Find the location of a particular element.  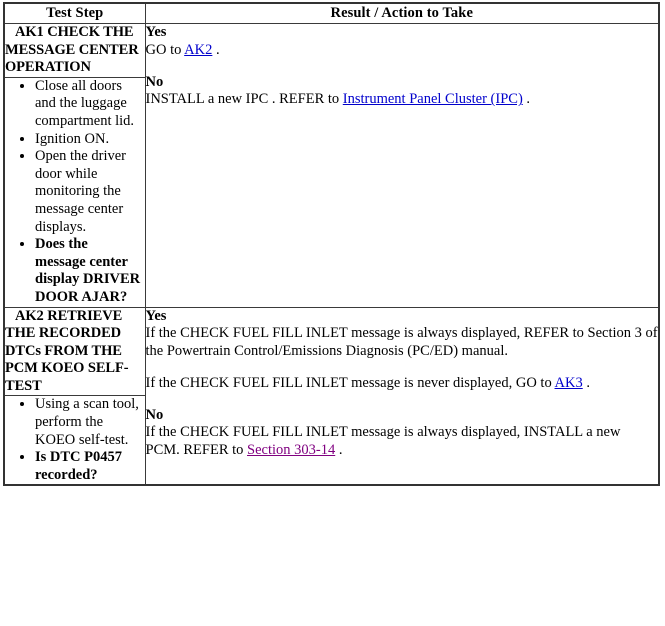

result-label-yes-ak2: Yes is located at coordinates (156, 315).